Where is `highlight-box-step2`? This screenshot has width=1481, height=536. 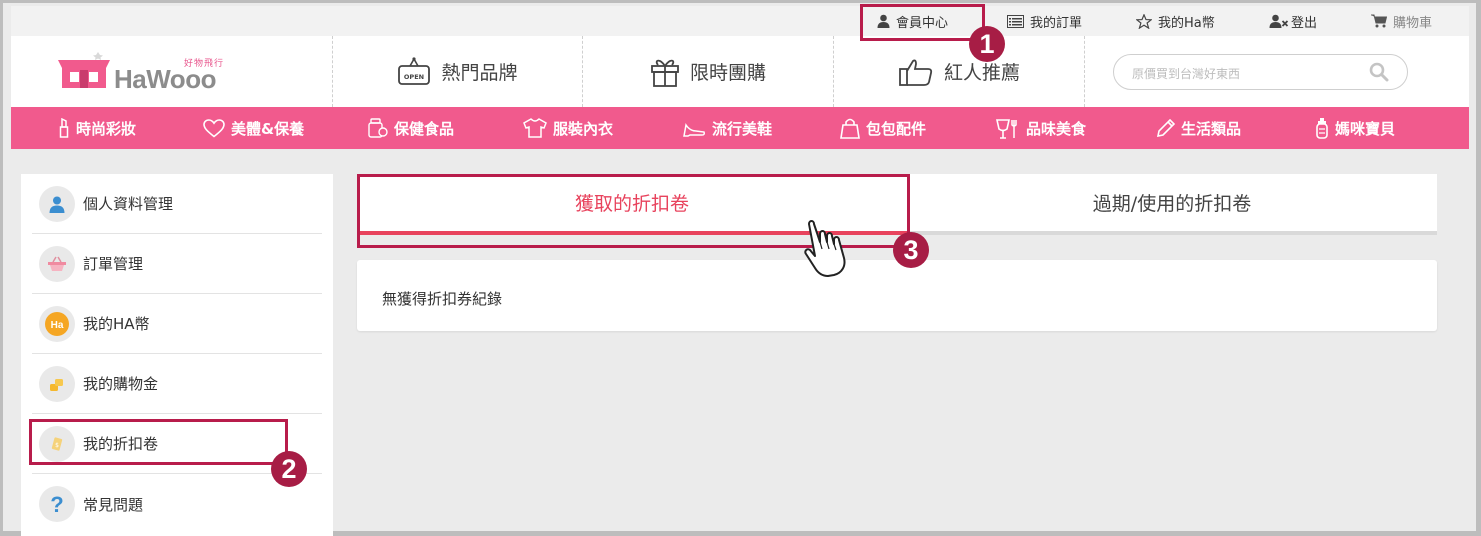 highlight-box-step2 is located at coordinates (158, 442).